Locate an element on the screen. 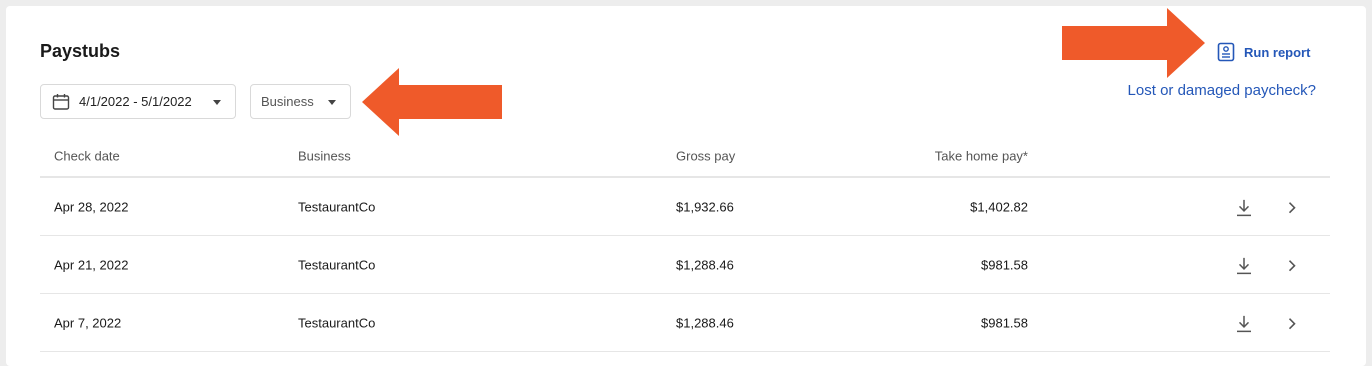  header-check-date: Check date is located at coordinates (87, 156).